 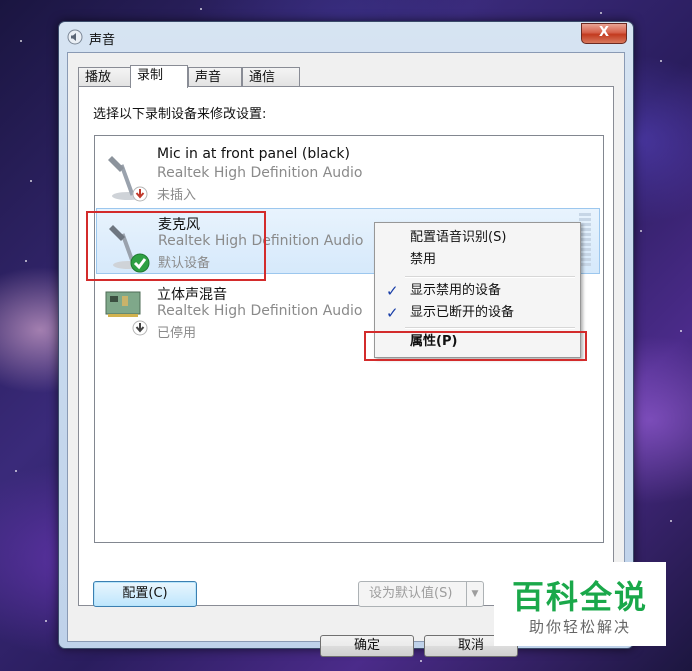 What do you see at coordinates (476, 260) in the screenshot?
I see `menu-item-disable: 禁用` at bounding box center [476, 260].